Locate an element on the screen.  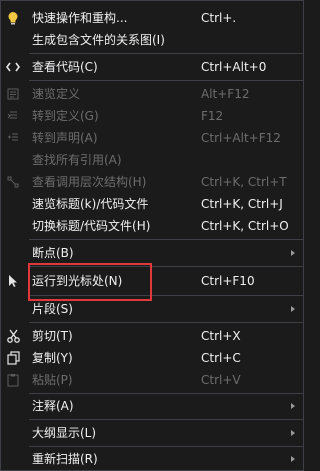
call-hierarchy-icon is located at coordinates (13, 182).